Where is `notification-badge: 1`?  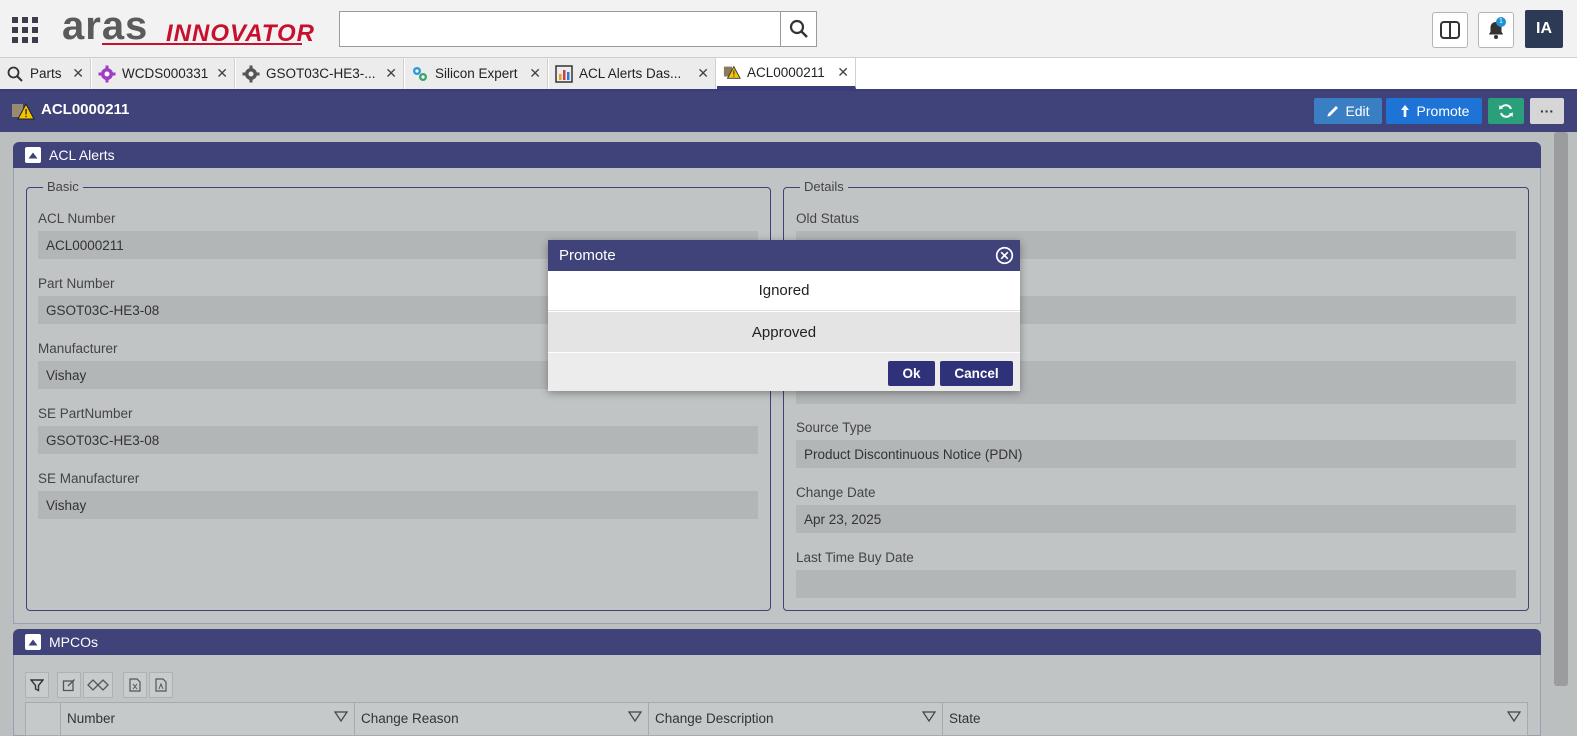 notification-badge: 1 is located at coordinates (1501, 22).